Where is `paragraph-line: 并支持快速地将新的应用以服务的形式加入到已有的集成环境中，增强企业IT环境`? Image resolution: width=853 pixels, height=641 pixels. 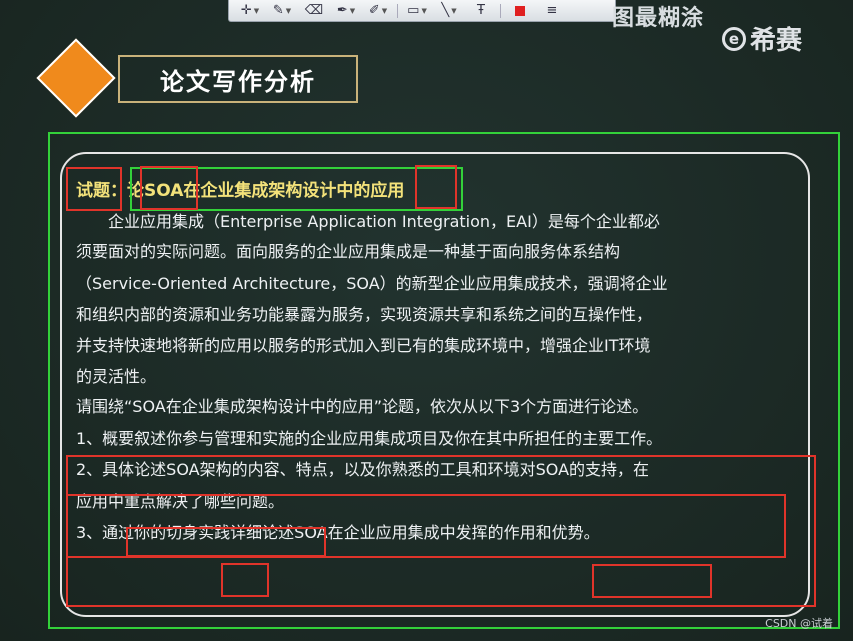
paragraph-line: 并支持快速地将新的应用以服务的形式加入到已有的集成环境中，增强企业IT环境 is located at coordinates (363, 345).